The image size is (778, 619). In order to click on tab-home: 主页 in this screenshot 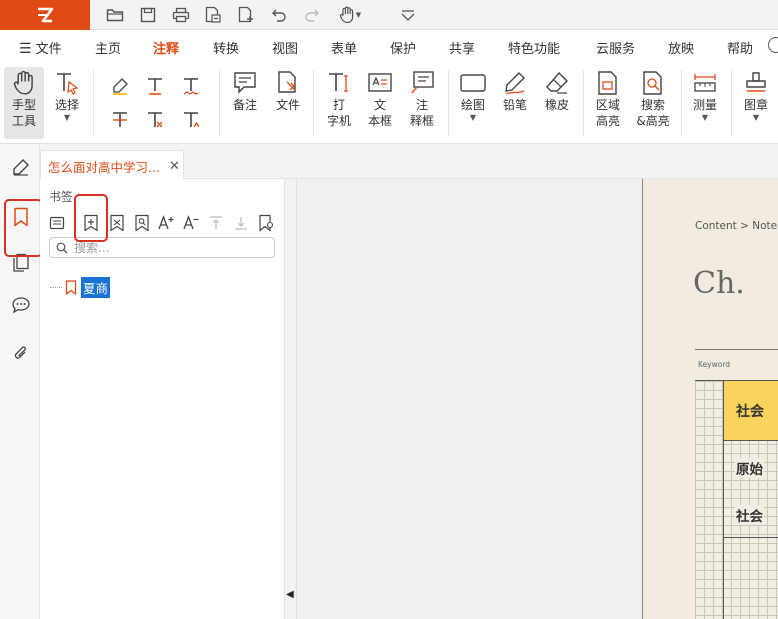, I will do `click(108, 47)`.